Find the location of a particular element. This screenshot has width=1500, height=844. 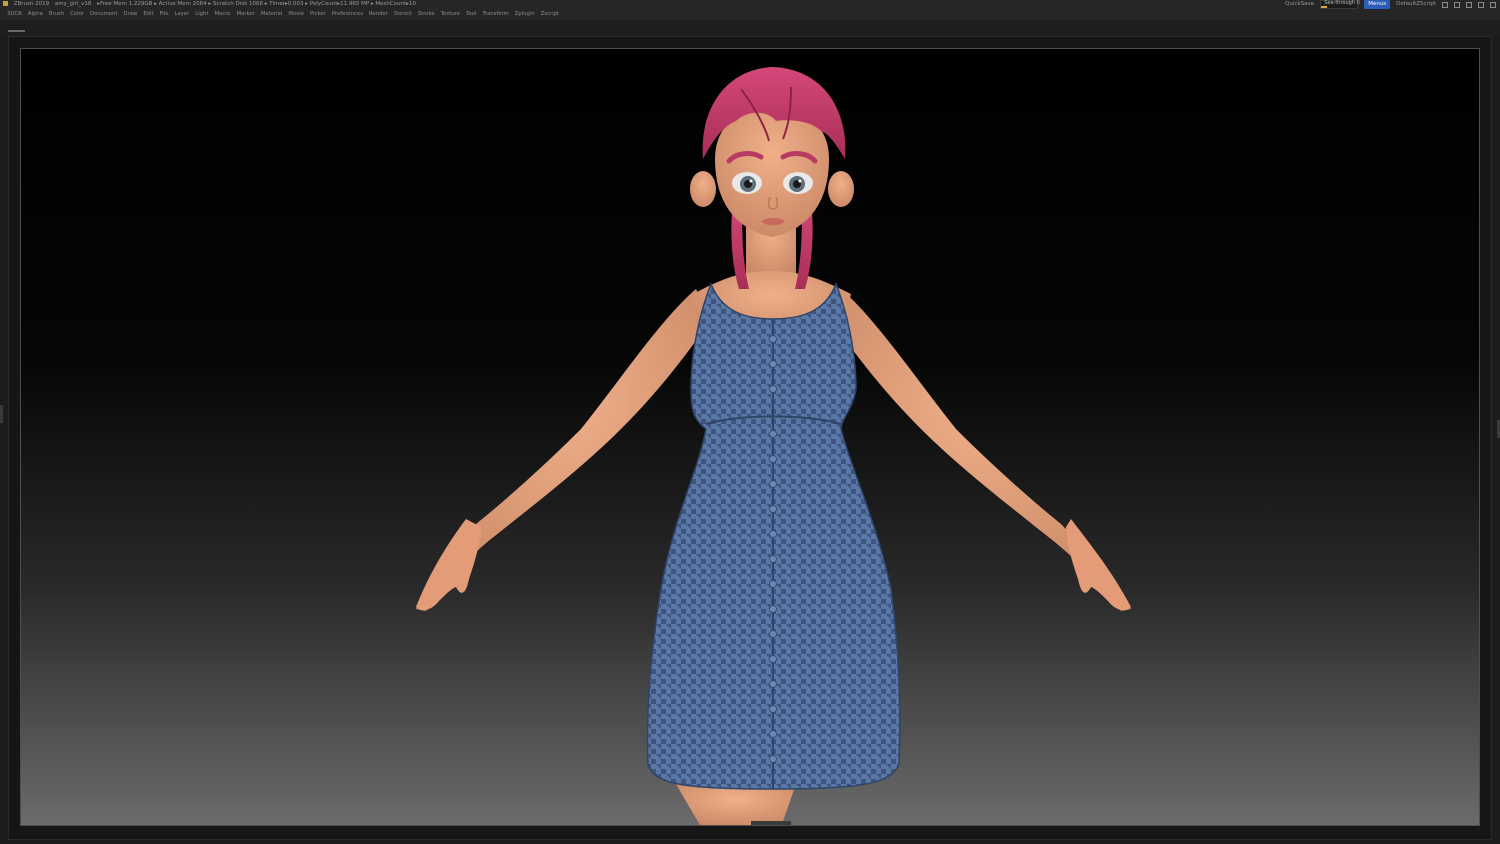

menu-item-zplugin: Zplugin is located at coordinates (525, 14).